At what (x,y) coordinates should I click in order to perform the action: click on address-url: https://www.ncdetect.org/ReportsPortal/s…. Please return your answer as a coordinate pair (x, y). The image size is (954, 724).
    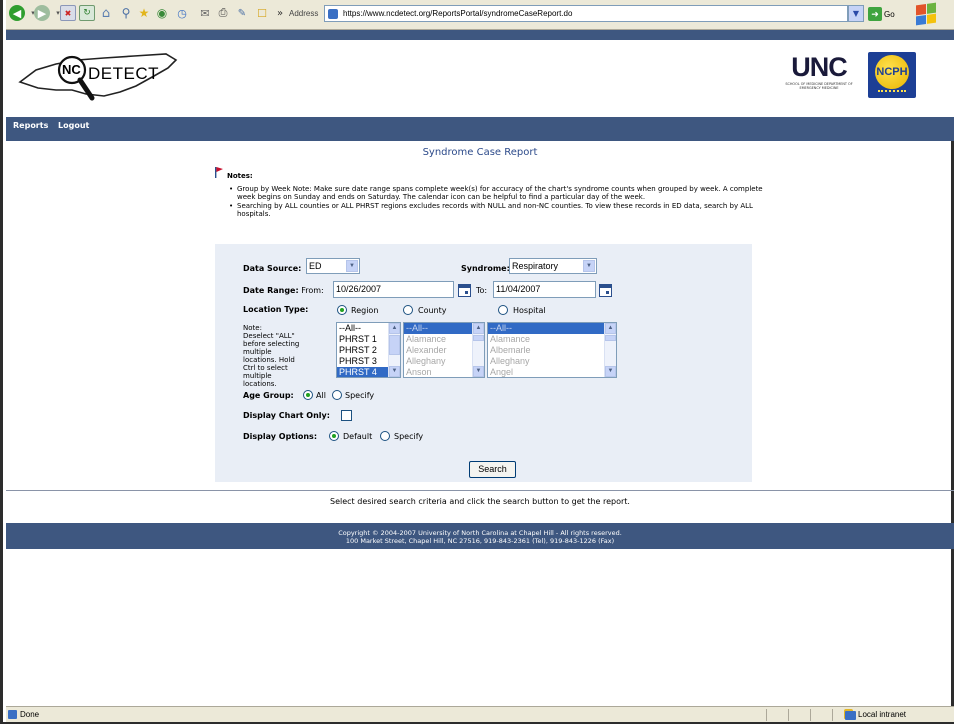
    Looking at the image, I should click on (458, 13).